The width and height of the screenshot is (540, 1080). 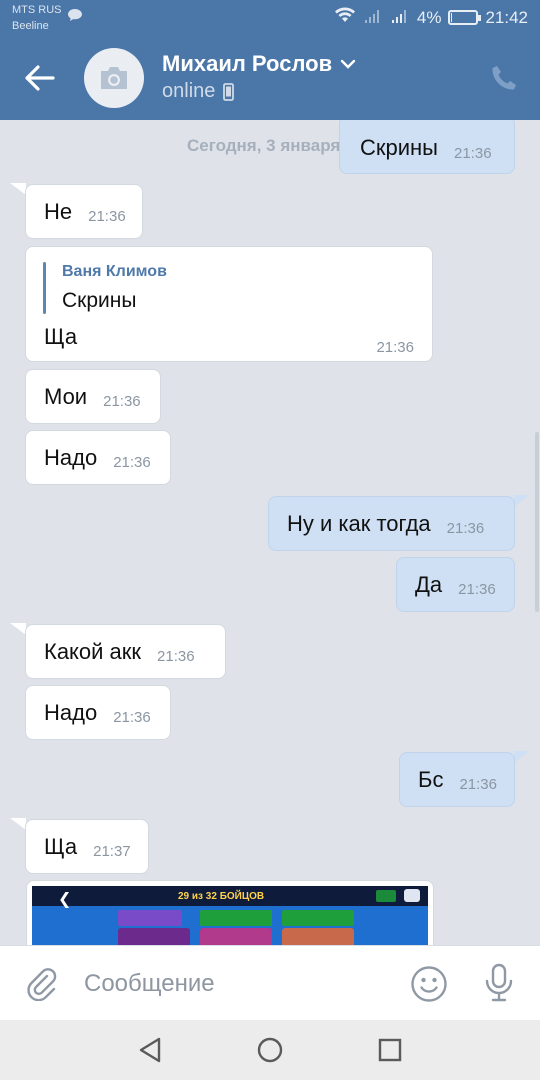 What do you see at coordinates (506, 17) in the screenshot?
I see `status-time: 21:42` at bounding box center [506, 17].